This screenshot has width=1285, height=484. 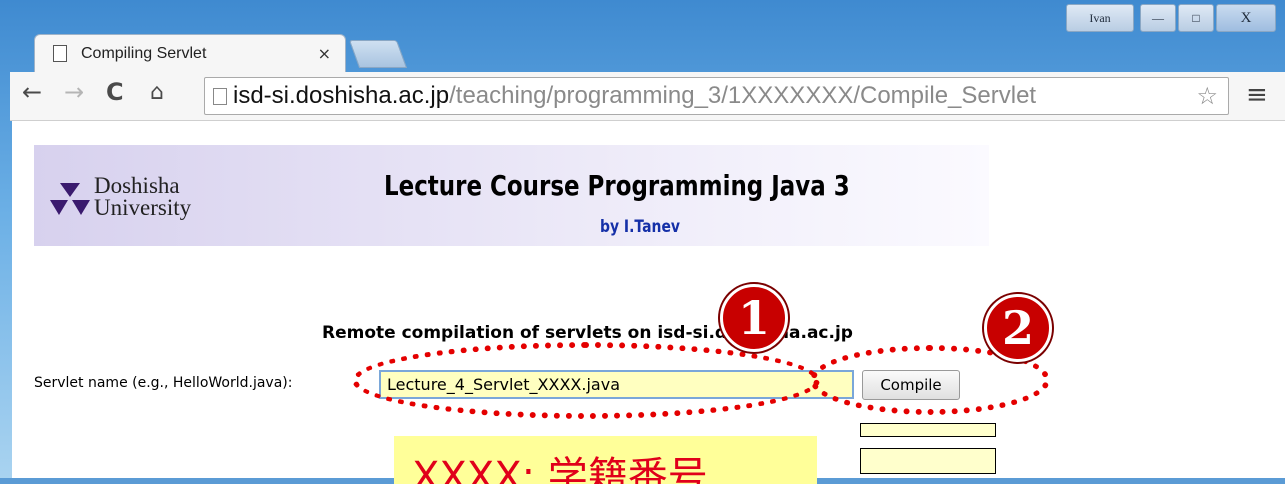 What do you see at coordinates (163, 383) in the screenshot?
I see `servlet-name-label: Servlet name (e.g., HelloWorld.java):` at bounding box center [163, 383].